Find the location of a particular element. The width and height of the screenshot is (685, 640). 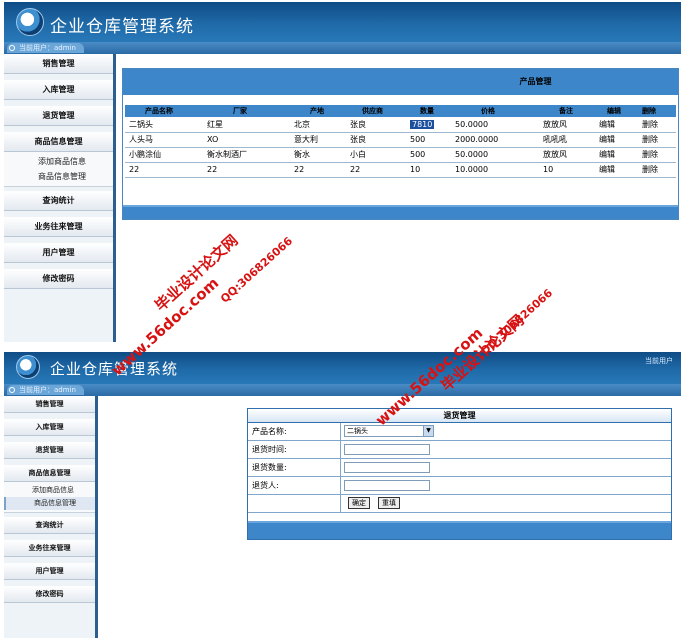

reset-button: 重填 is located at coordinates (389, 503).